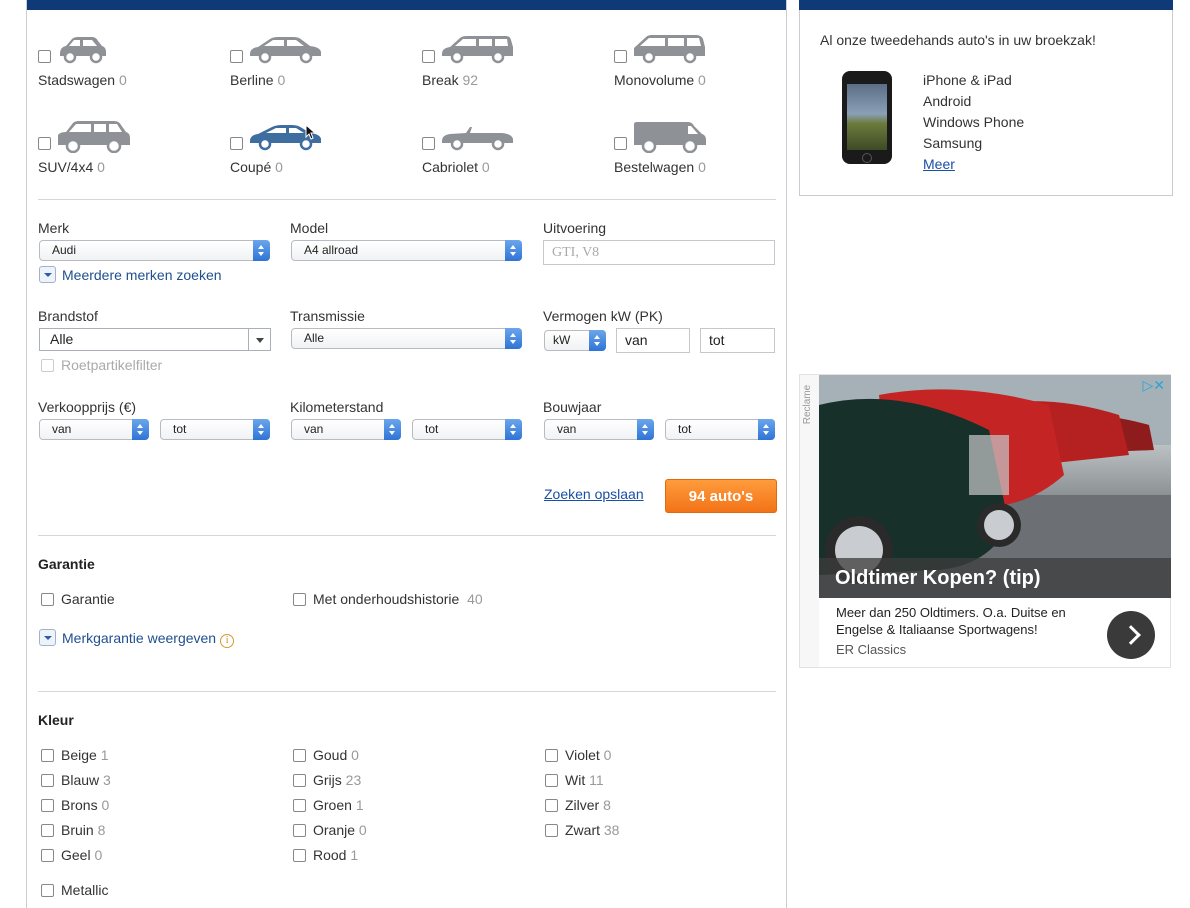 The image size is (1190, 908). Describe the element at coordinates (737, 340) in the screenshot. I see `vermogen-to-input: tot` at that location.